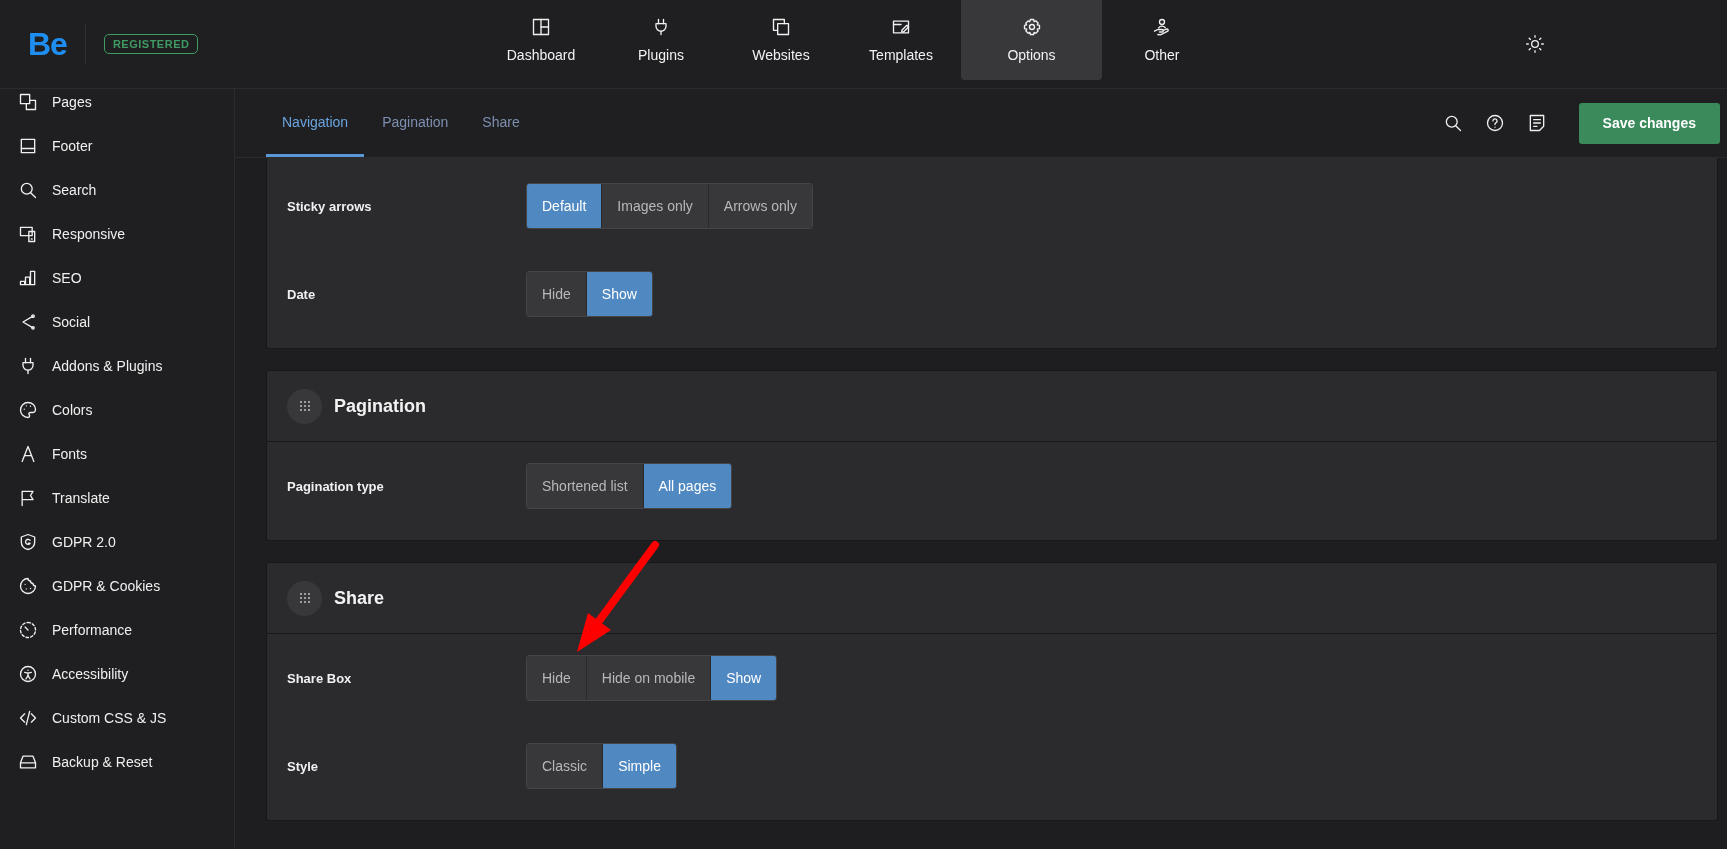 Image resolution: width=1727 pixels, height=849 pixels. Describe the element at coordinates (565, 766) in the screenshot. I see `option-button: Classic` at that location.